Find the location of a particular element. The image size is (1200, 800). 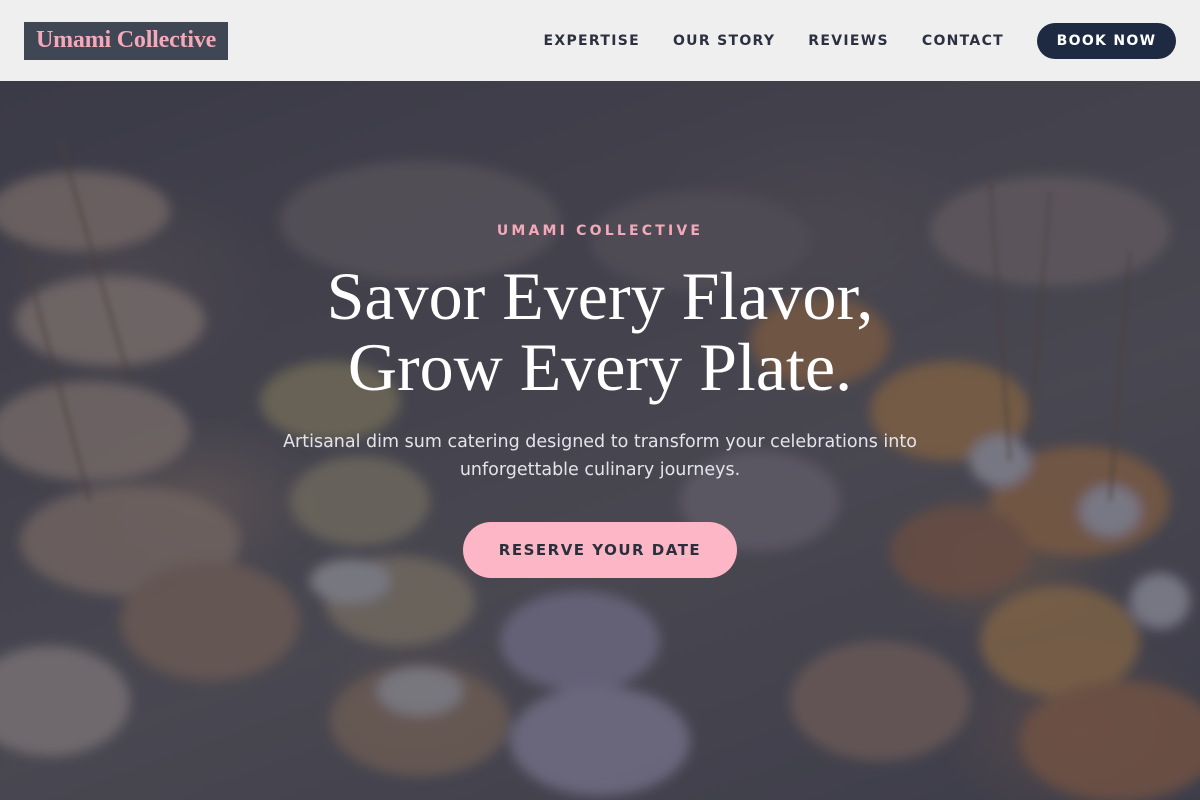

nav-link-contact: CONTACT is located at coordinates (963, 41).